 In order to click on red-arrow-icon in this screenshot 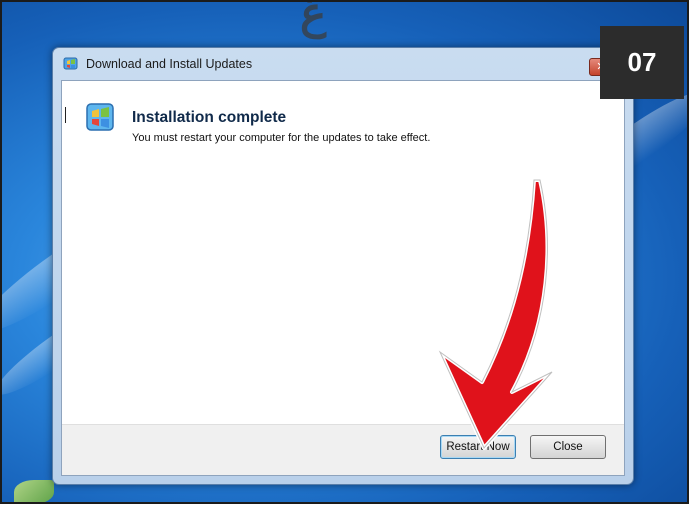, I will do `click(496, 314)`.